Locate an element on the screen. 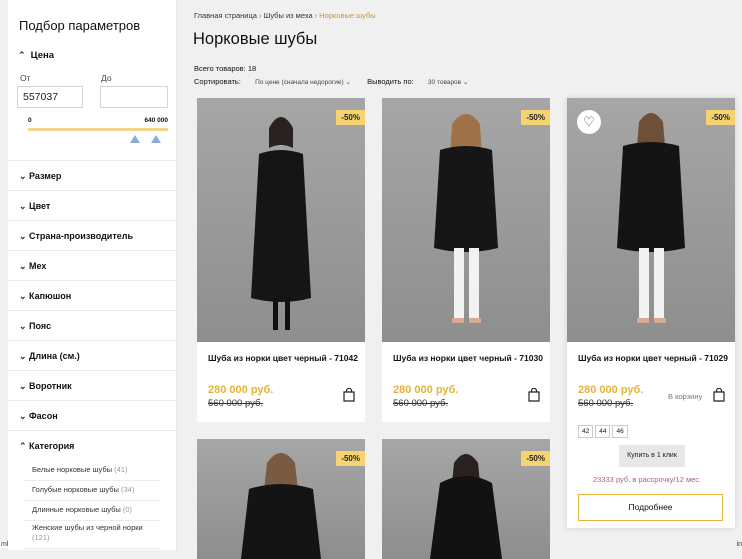 Image resolution: width=742 pixels, height=559 pixels. size-option: 46 is located at coordinates (620, 431).